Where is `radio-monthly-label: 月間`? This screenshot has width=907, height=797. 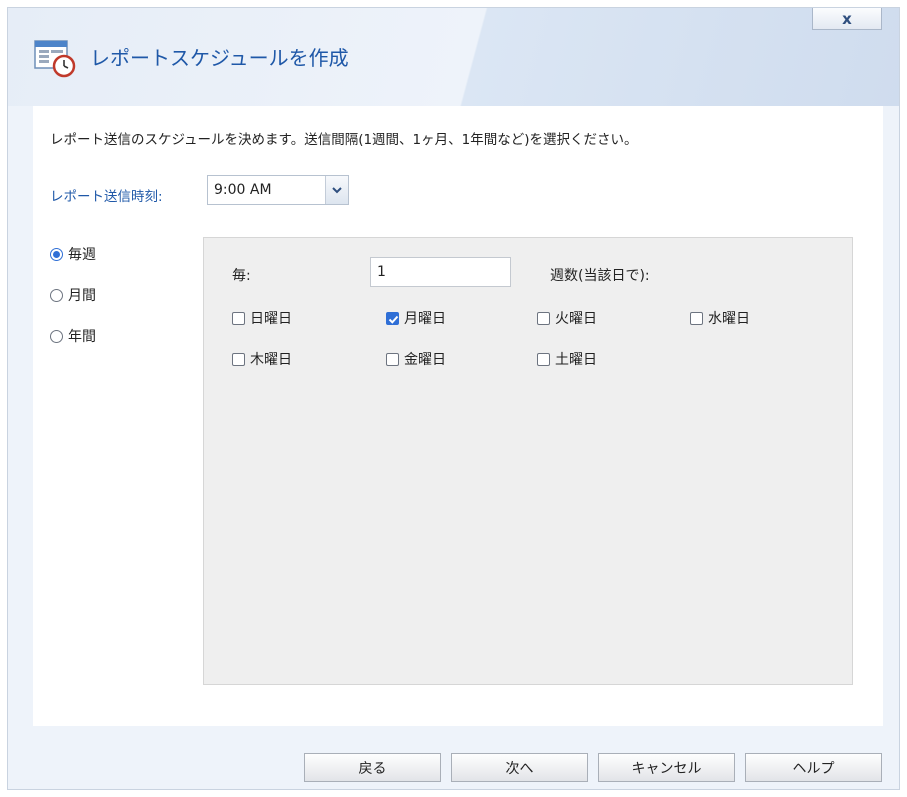
radio-monthly-label: 月間 is located at coordinates (82, 296).